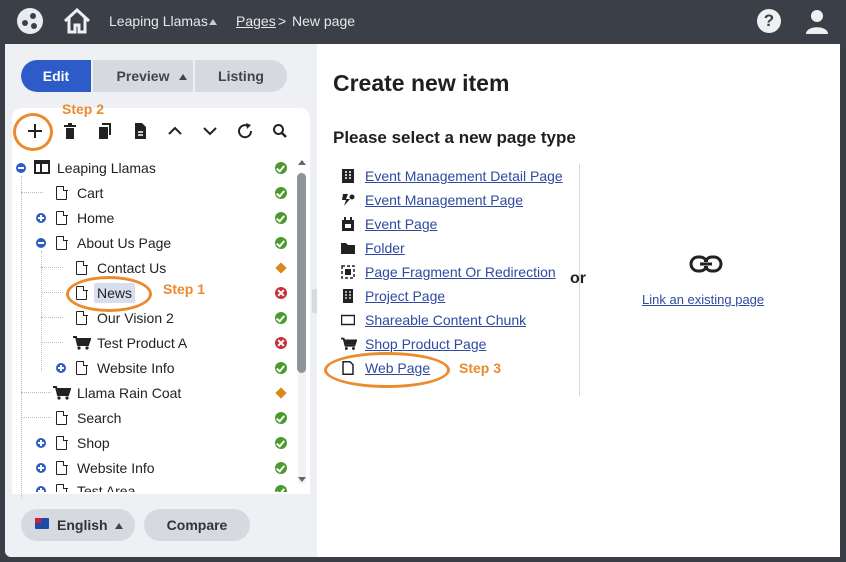  What do you see at coordinates (302, 162) in the screenshot?
I see `scroll-up-icon` at bounding box center [302, 162].